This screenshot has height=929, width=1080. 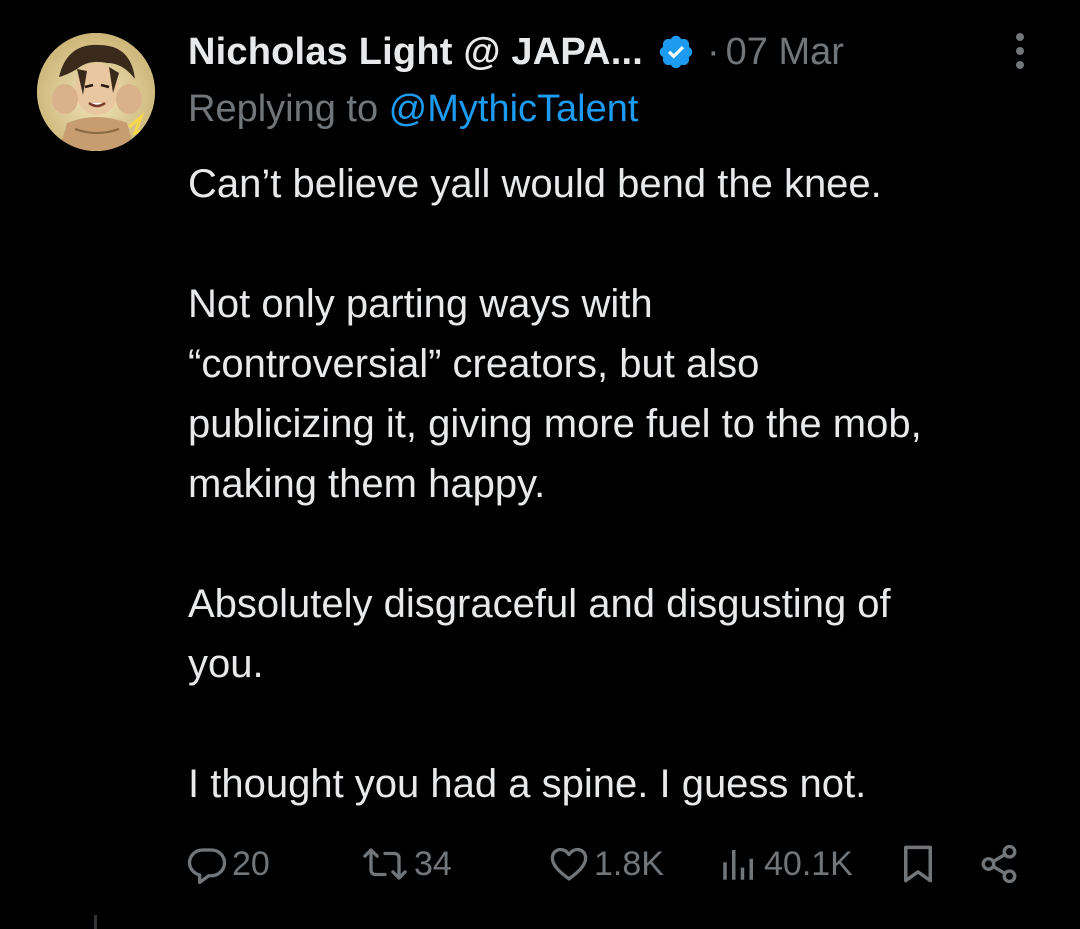 I want to click on bookmark-button, so click(x=918, y=864).